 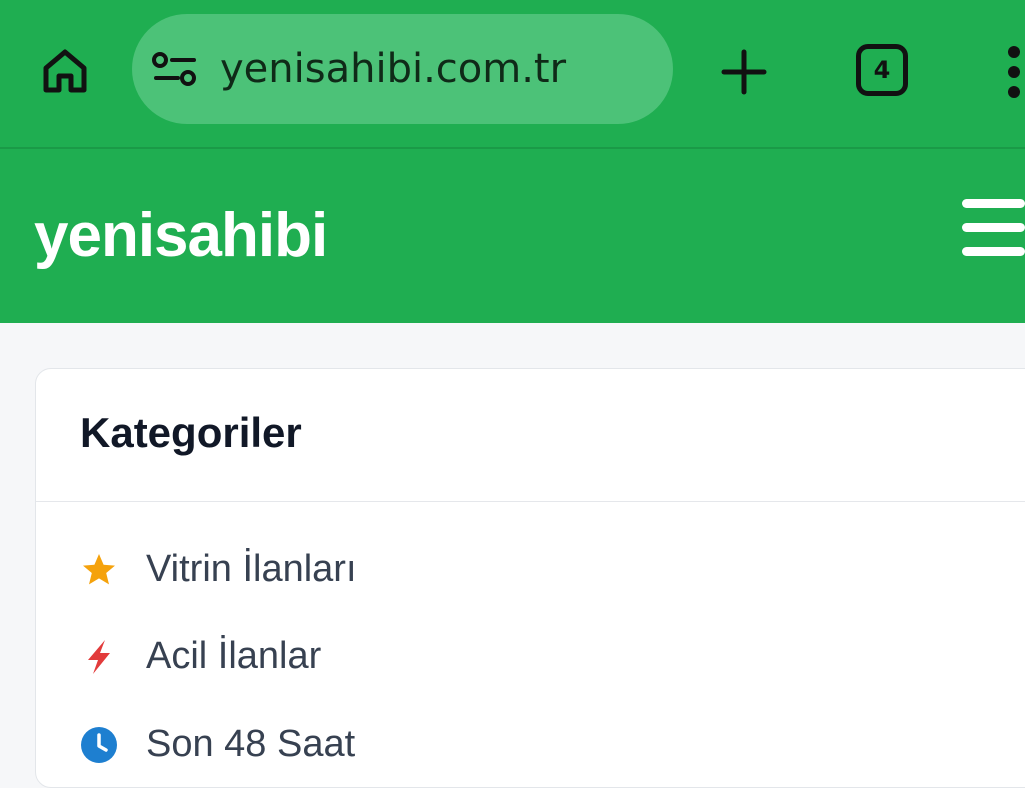 I want to click on tab-switcher-button: 4, so click(x=882, y=70).